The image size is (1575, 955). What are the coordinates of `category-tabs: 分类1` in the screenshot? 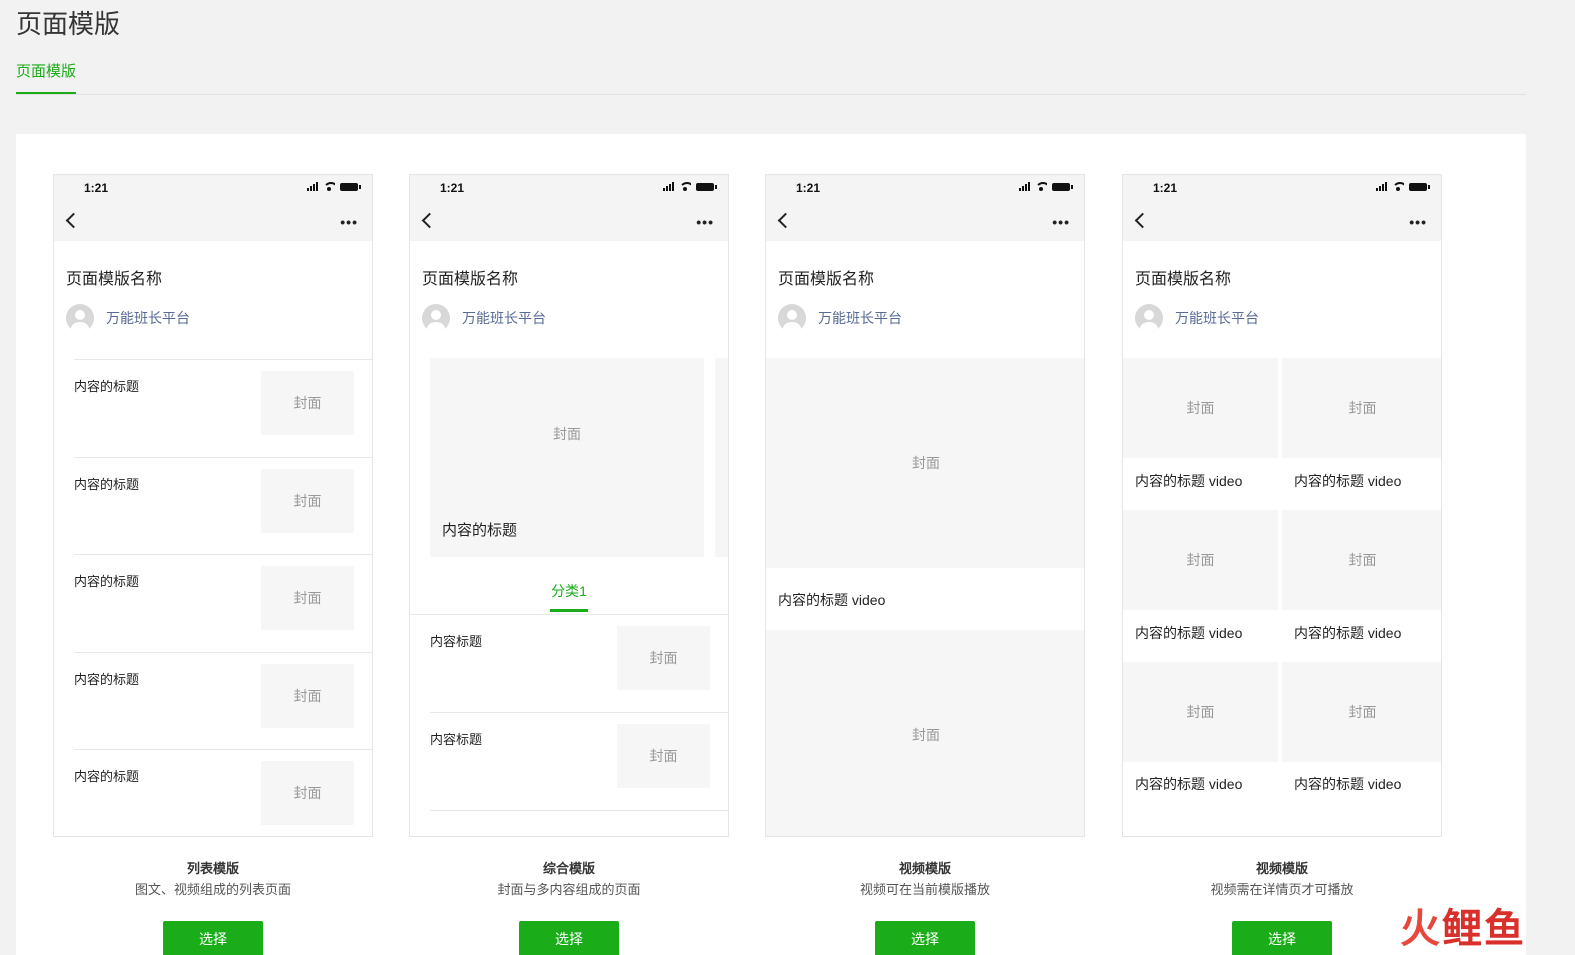 It's located at (569, 595).